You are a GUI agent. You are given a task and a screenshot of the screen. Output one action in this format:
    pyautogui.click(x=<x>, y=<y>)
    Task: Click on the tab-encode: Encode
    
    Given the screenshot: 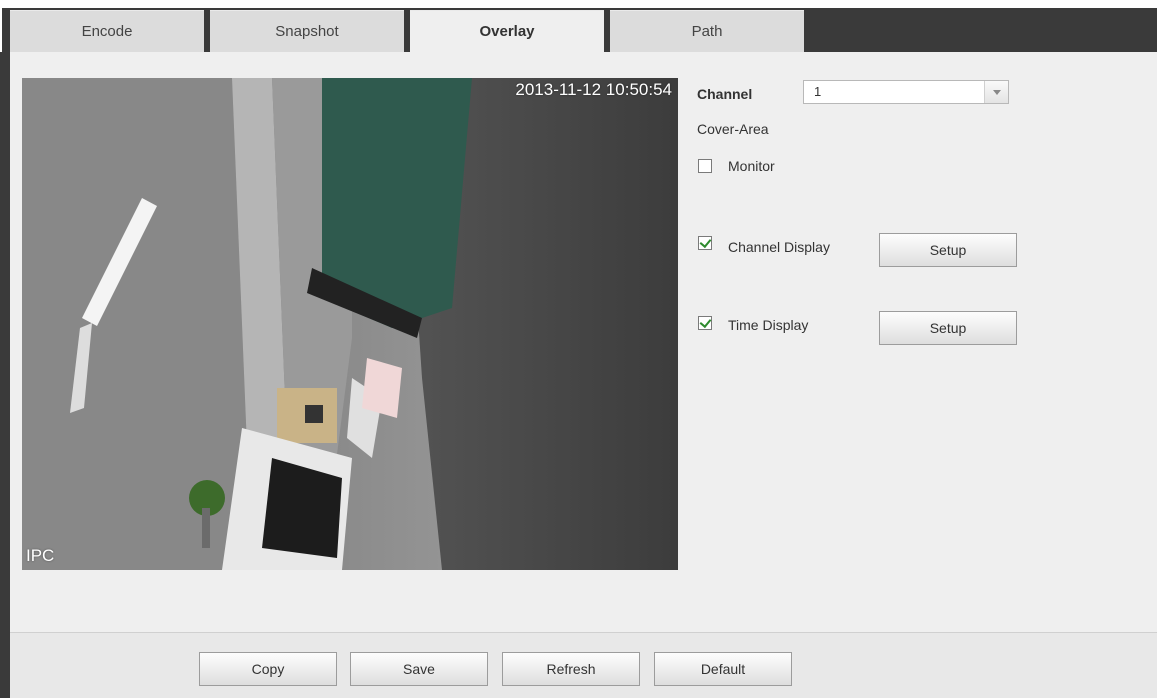 What is the action you would take?
    pyautogui.click(x=107, y=31)
    